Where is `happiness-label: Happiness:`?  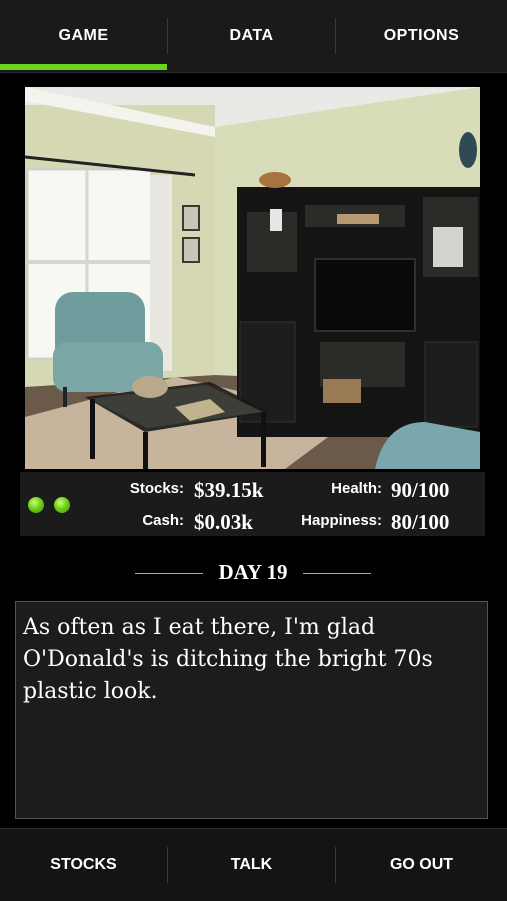
happiness-label: Happiness: is located at coordinates (341, 520).